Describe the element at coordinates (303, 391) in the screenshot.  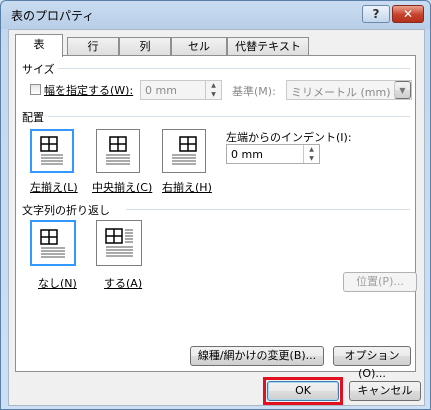
I see `ok-button: OK` at that location.